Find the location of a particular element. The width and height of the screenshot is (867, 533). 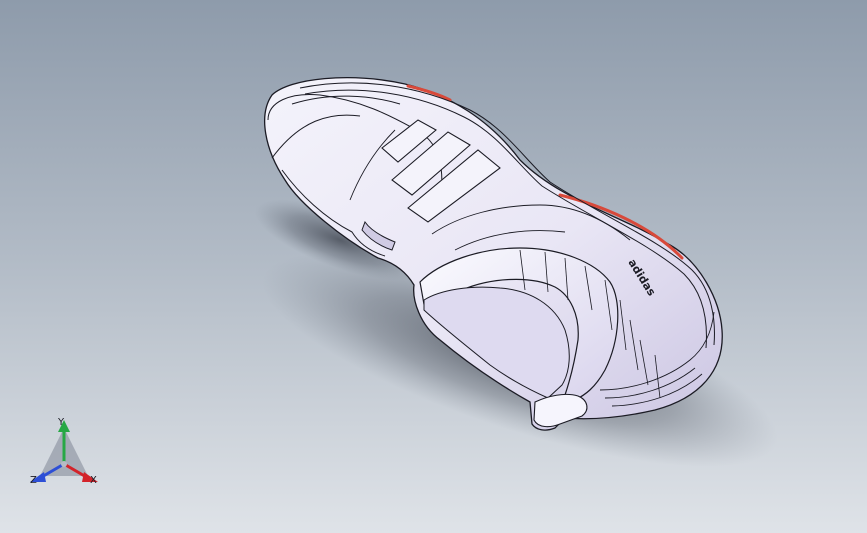

y-axis-label: Y is located at coordinates (61, 422).